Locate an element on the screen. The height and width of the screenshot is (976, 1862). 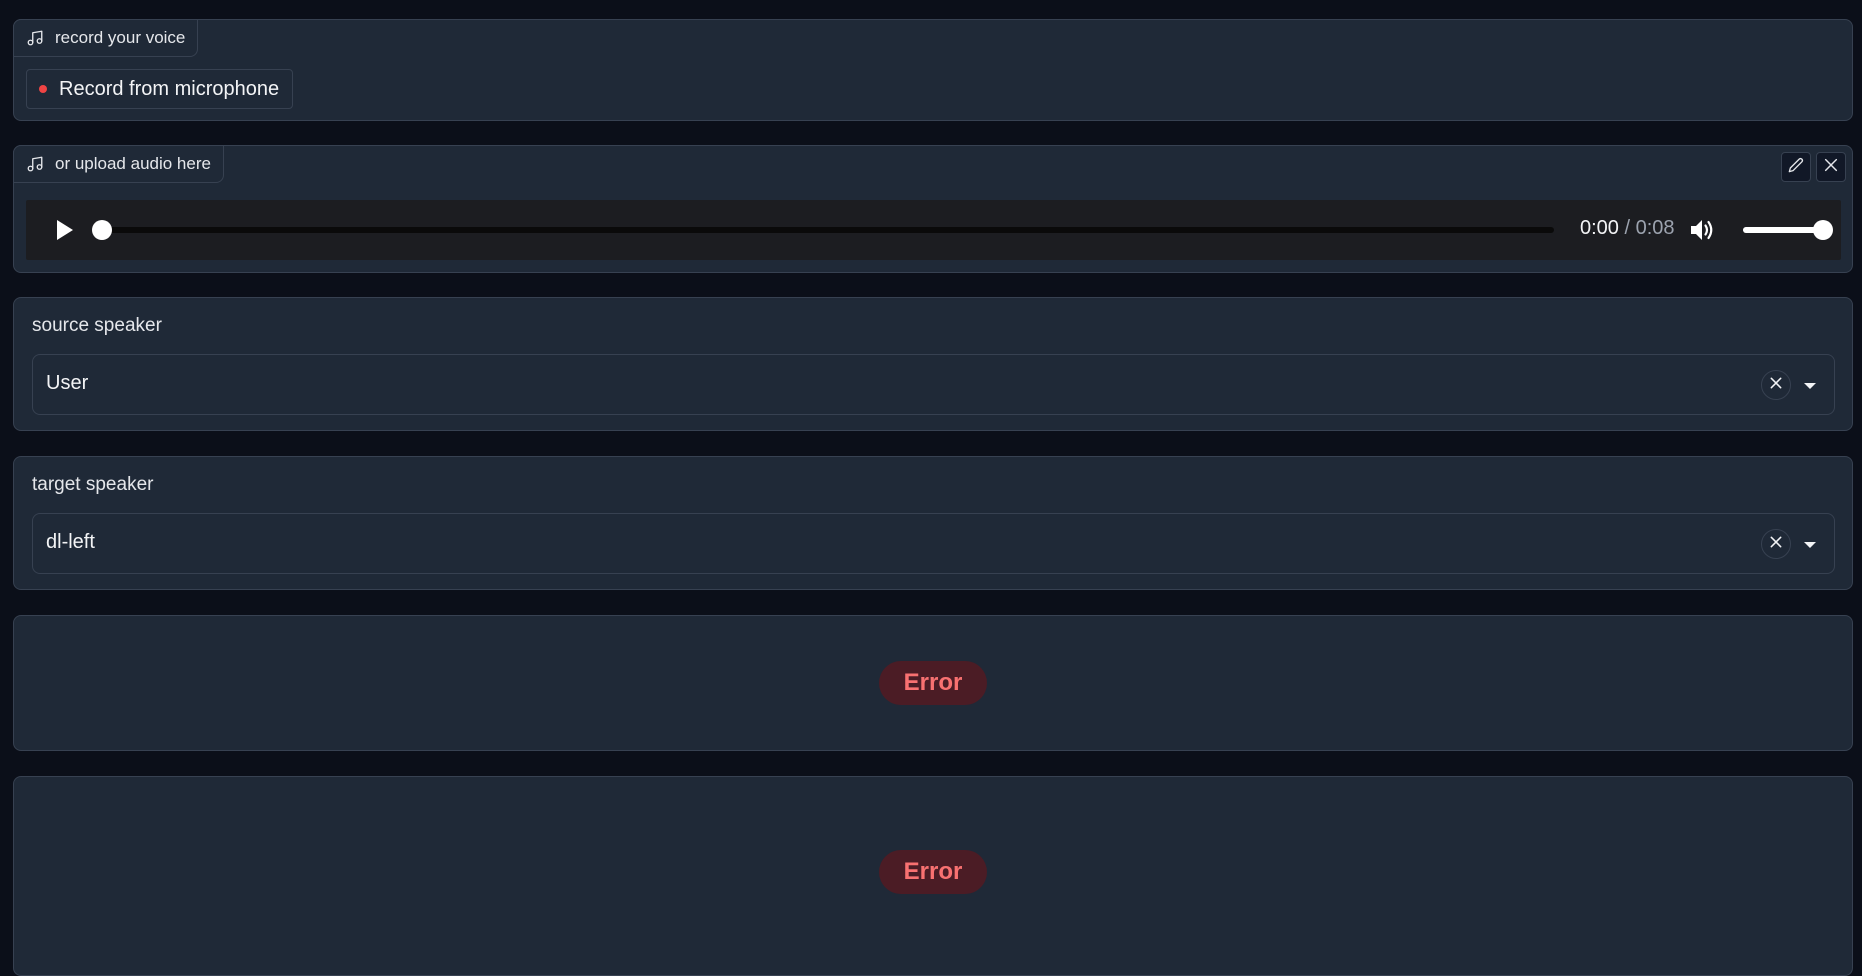
play-icon is located at coordinates (64, 234).